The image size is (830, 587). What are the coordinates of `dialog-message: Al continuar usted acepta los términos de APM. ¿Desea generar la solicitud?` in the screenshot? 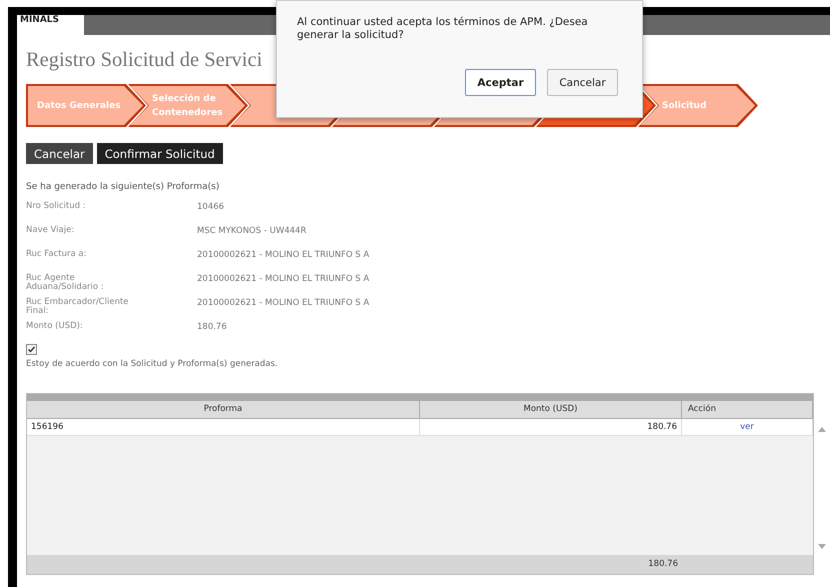 It's located at (443, 29).